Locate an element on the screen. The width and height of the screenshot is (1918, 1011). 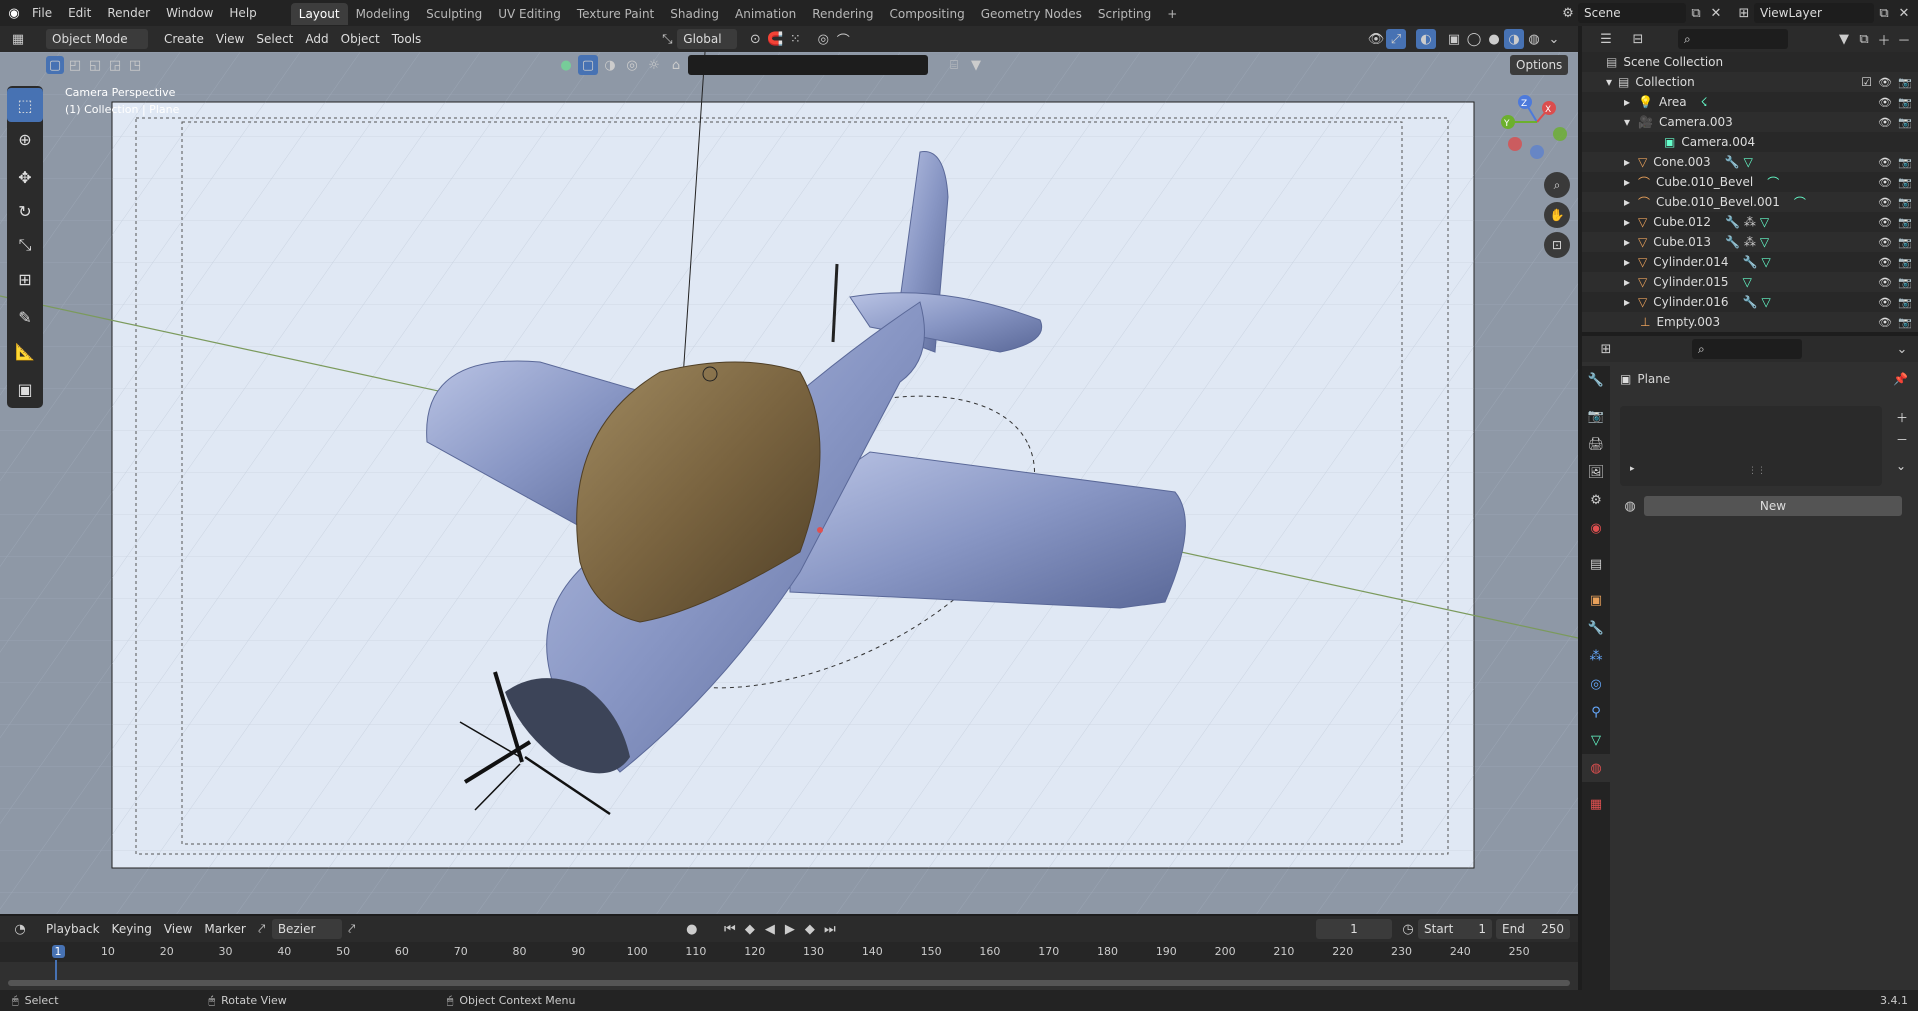
interpolation-dropdown: Bezier is located at coordinates (306, 929).